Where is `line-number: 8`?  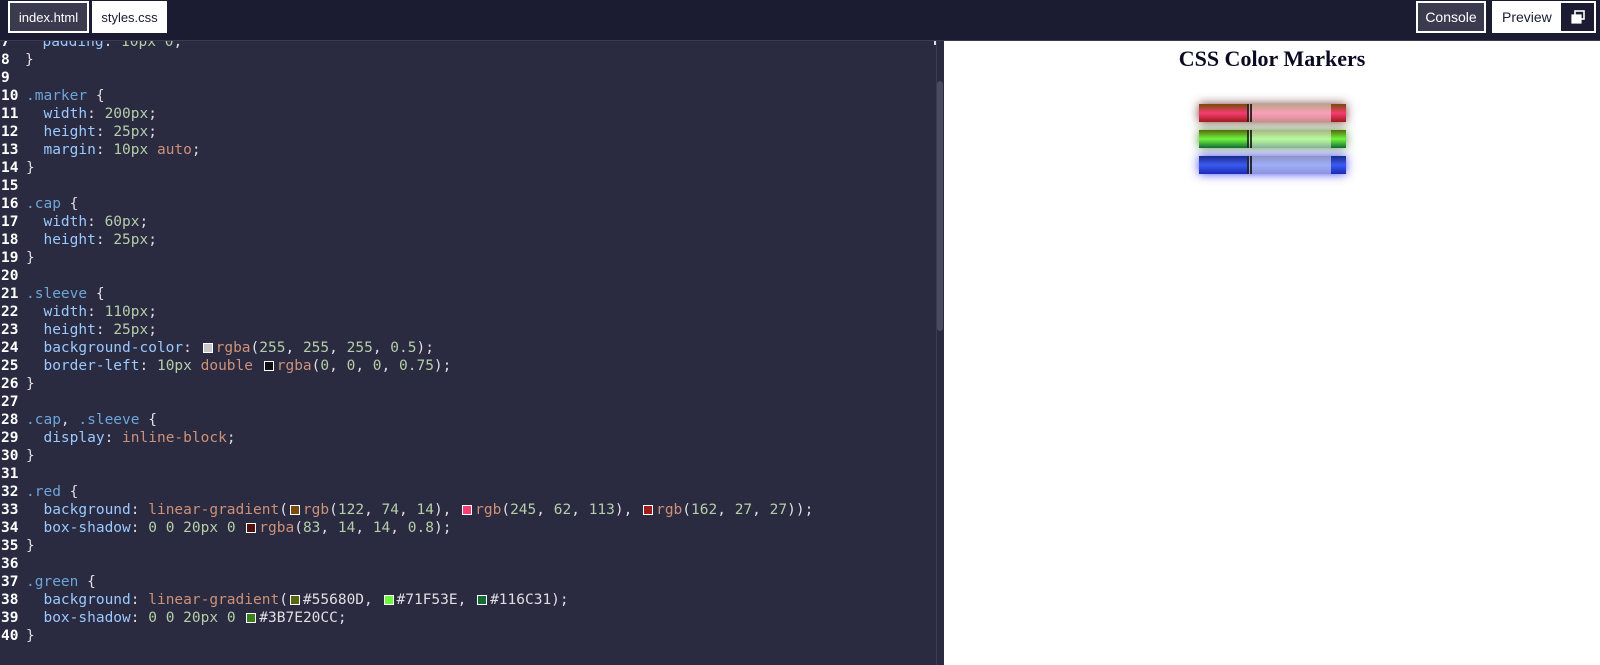 line-number: 8 is located at coordinates (5, 60).